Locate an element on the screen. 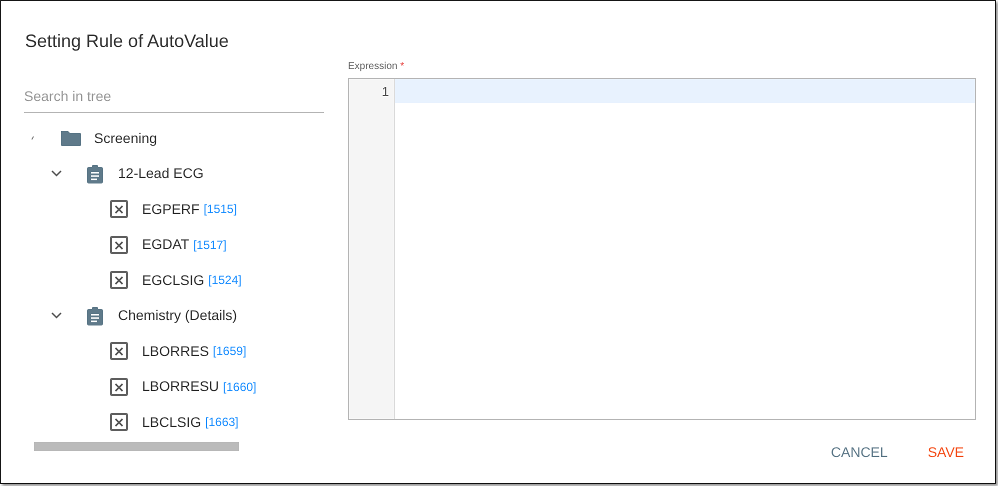 The image size is (998, 486). node-label: 12-Lead ECG is located at coordinates (161, 173).